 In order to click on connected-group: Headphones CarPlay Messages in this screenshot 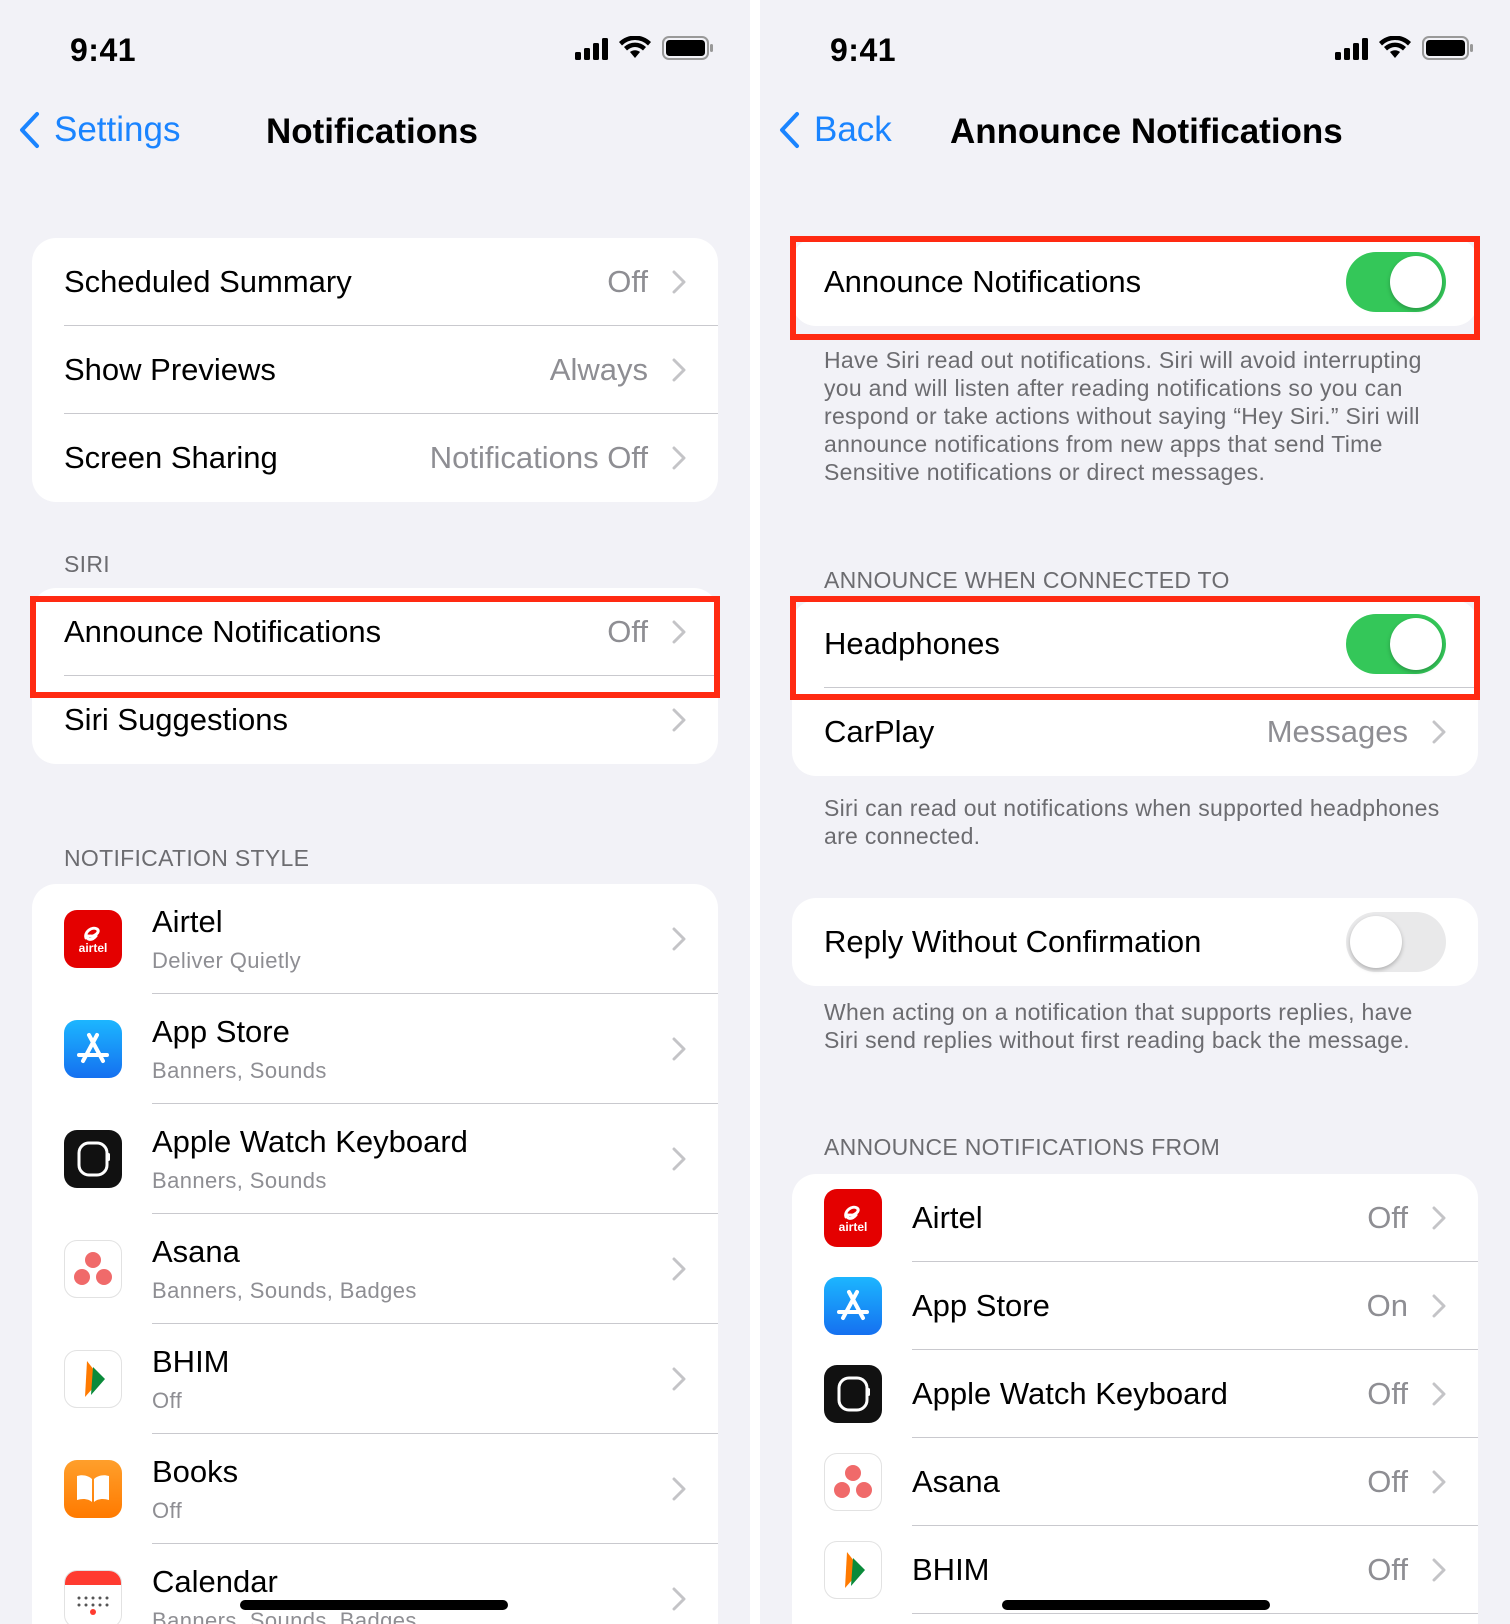, I will do `click(1135, 688)`.